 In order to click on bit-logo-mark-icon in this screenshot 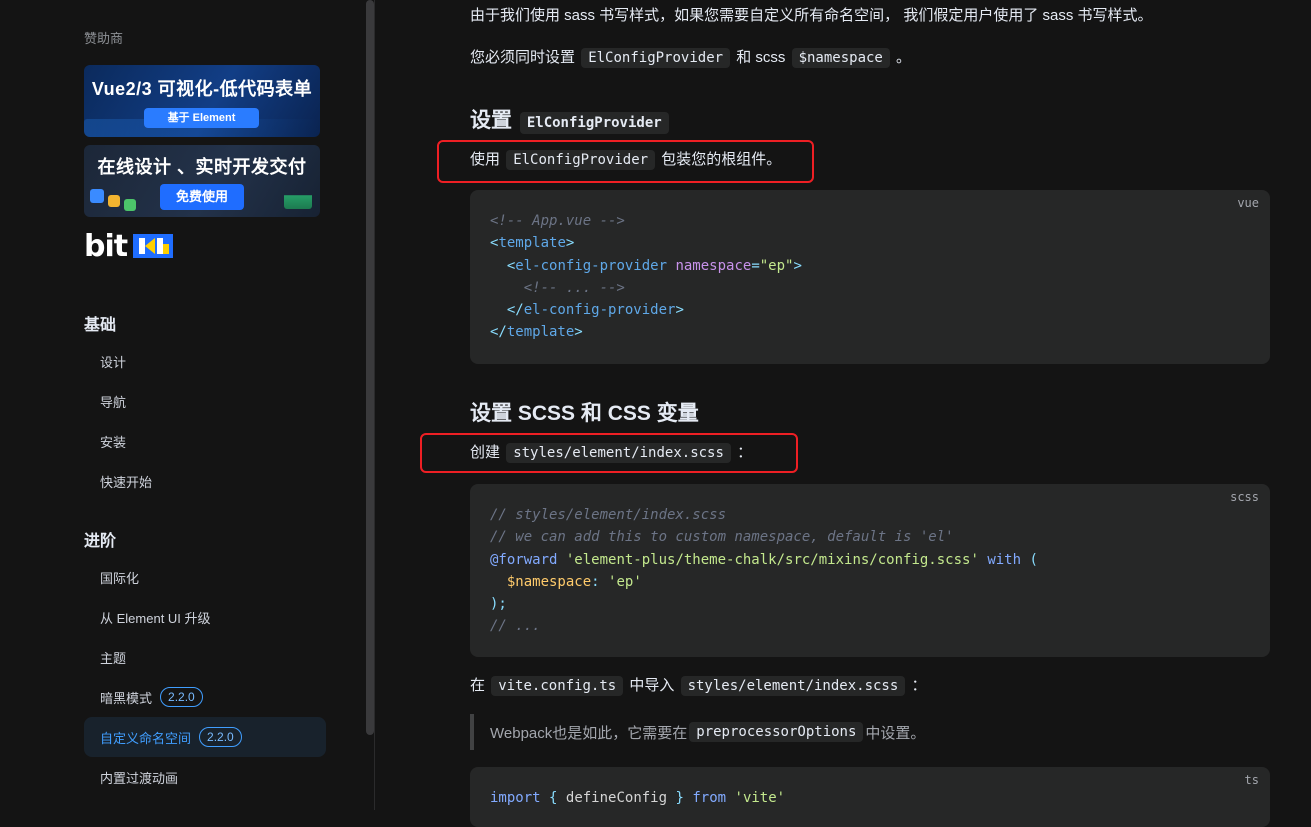, I will do `click(153, 246)`.